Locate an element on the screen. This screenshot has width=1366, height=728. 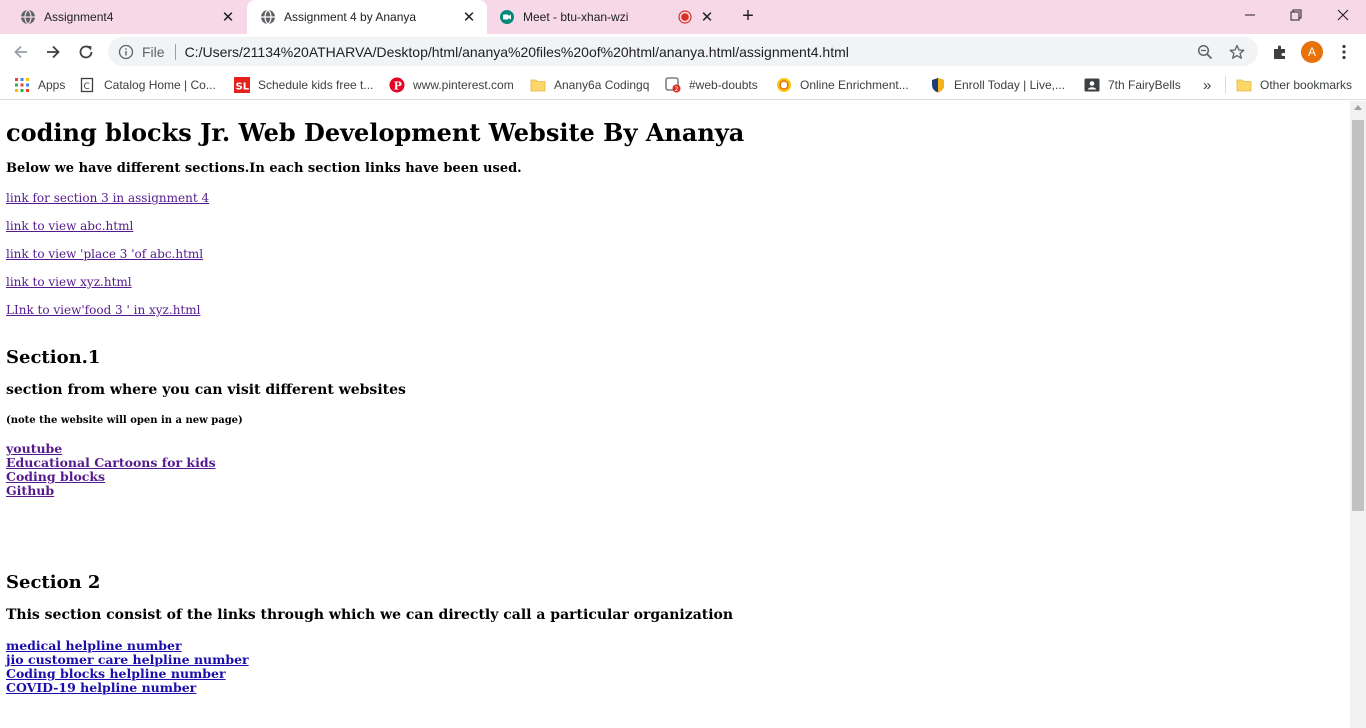
contact-card-icon is located at coordinates (1092, 85).